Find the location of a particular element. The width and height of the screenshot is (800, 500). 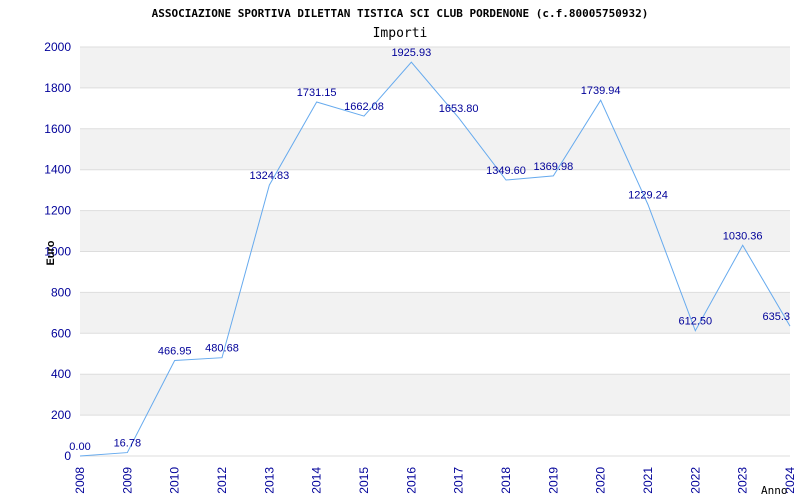

data-label: 1739.94 is located at coordinates (601, 91).